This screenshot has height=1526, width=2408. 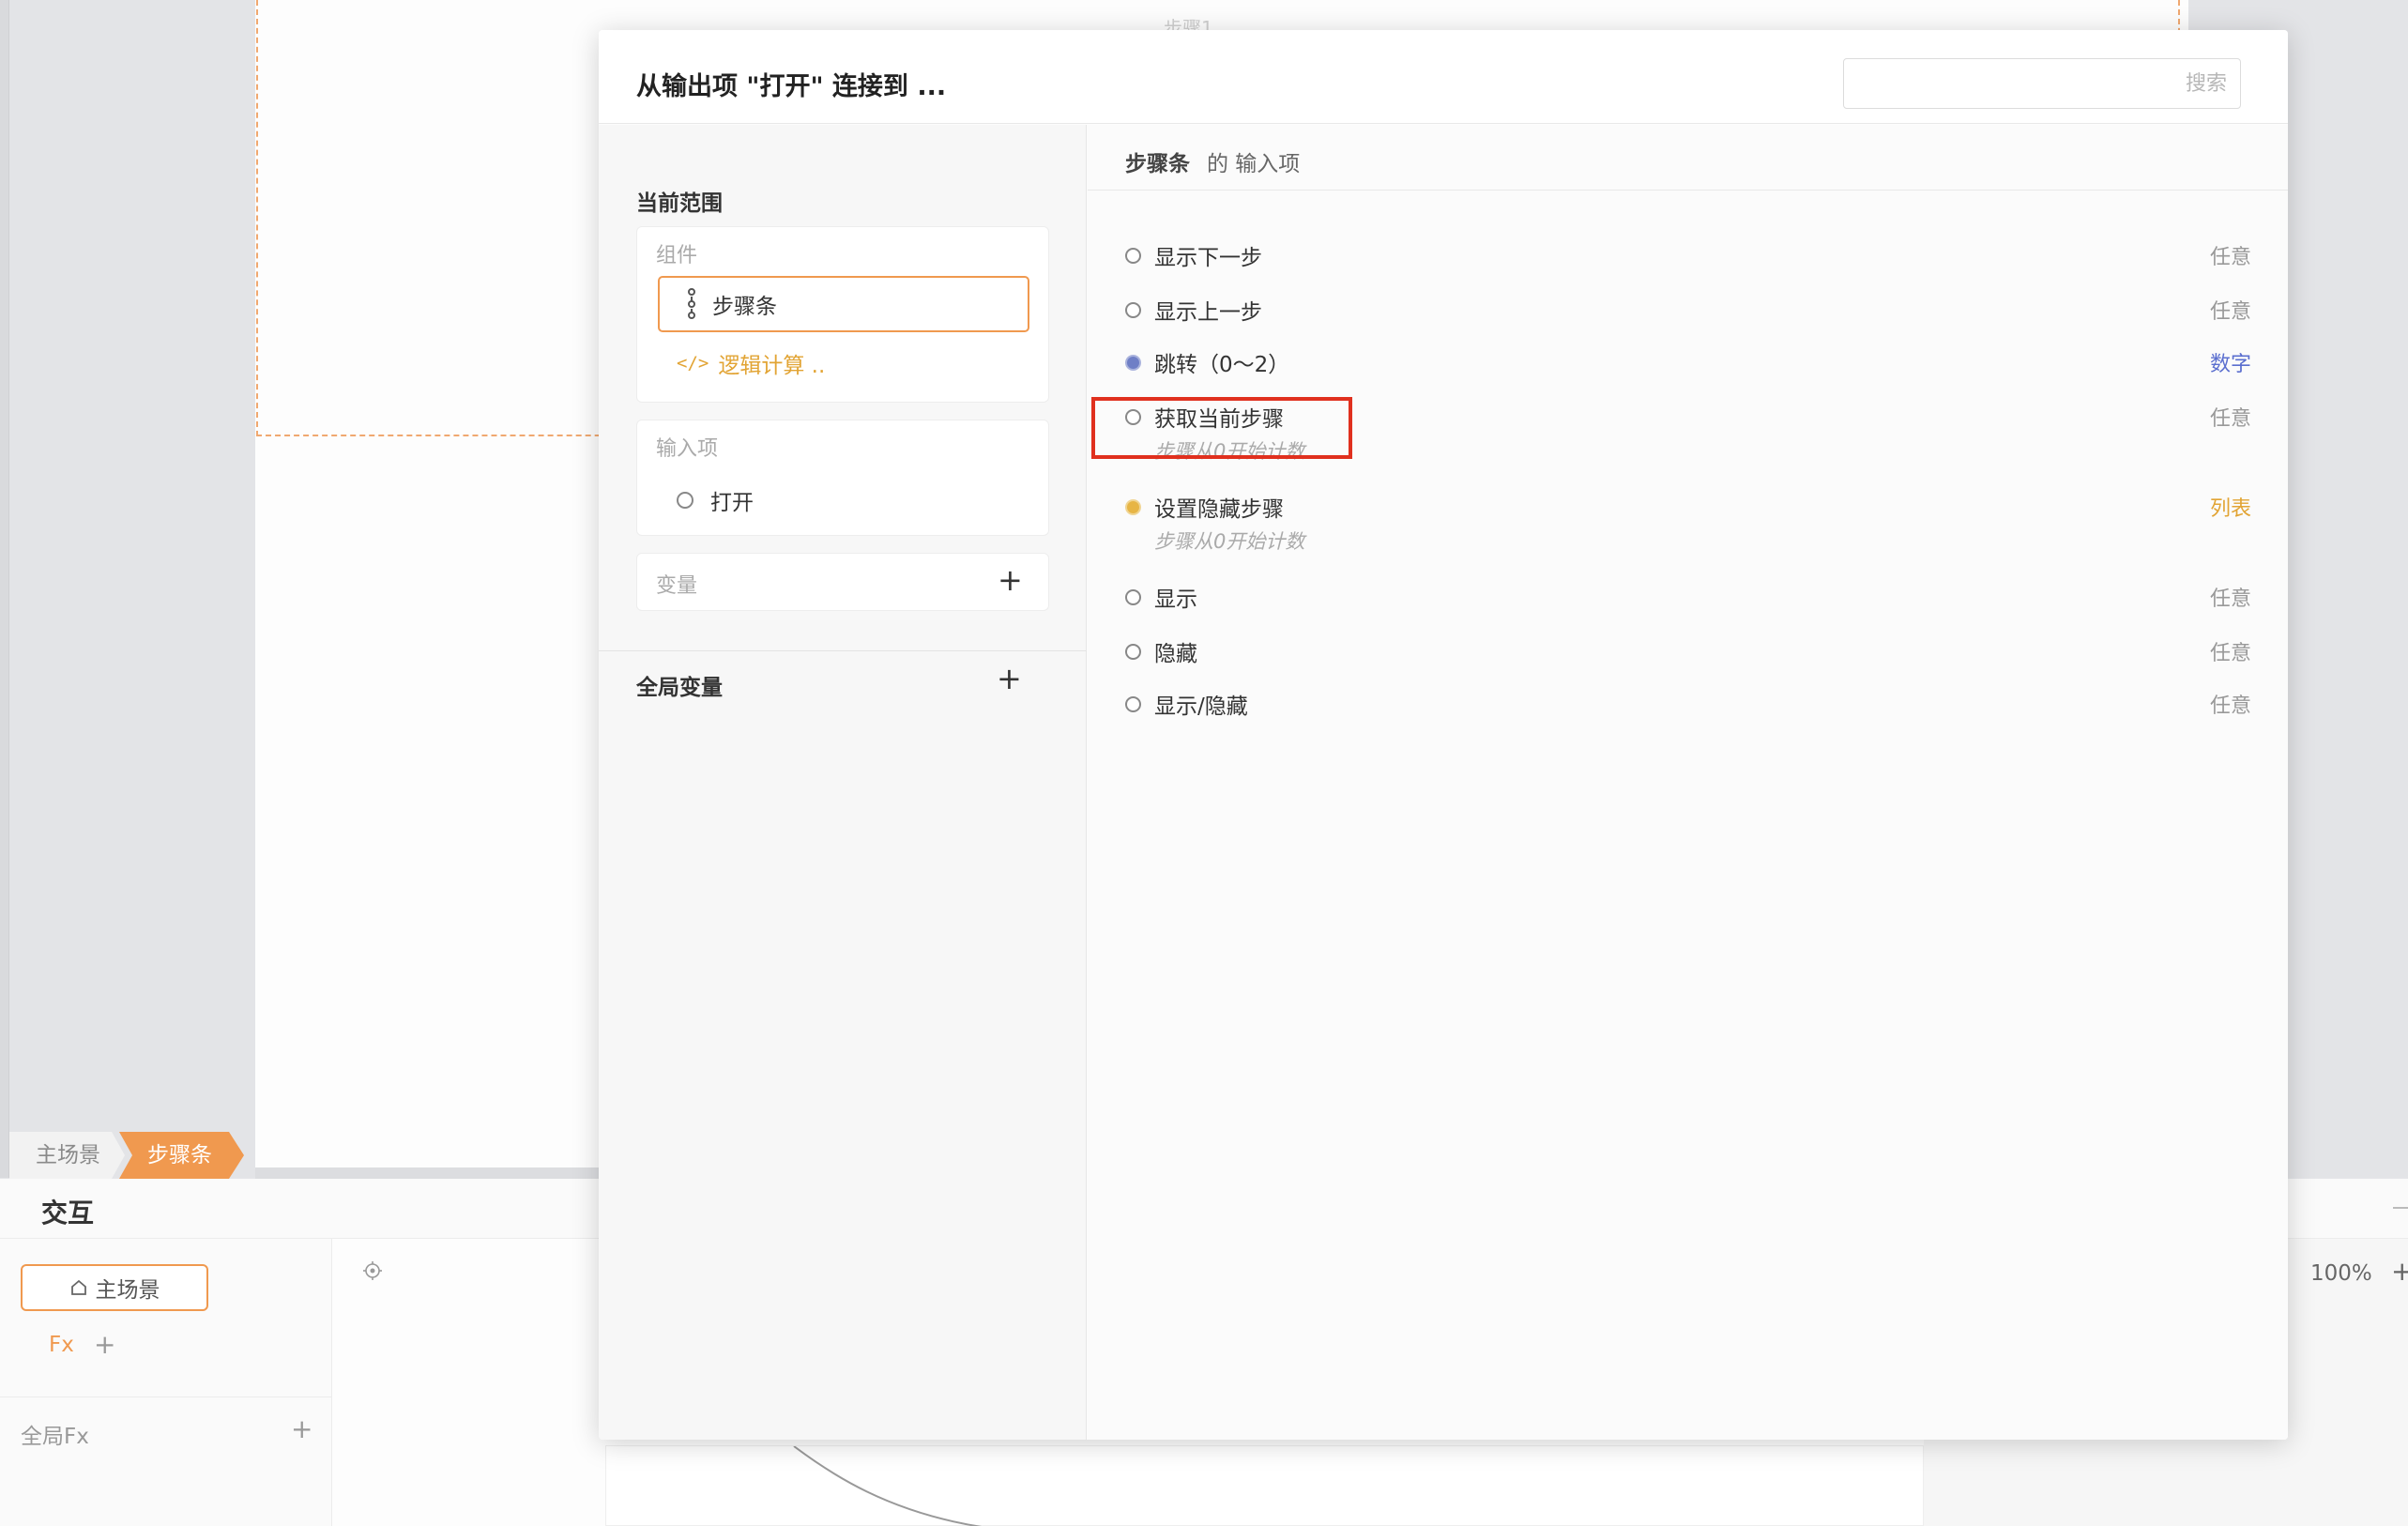 What do you see at coordinates (1222, 365) in the screenshot?
I see `port-name: 跳转（0～2）` at bounding box center [1222, 365].